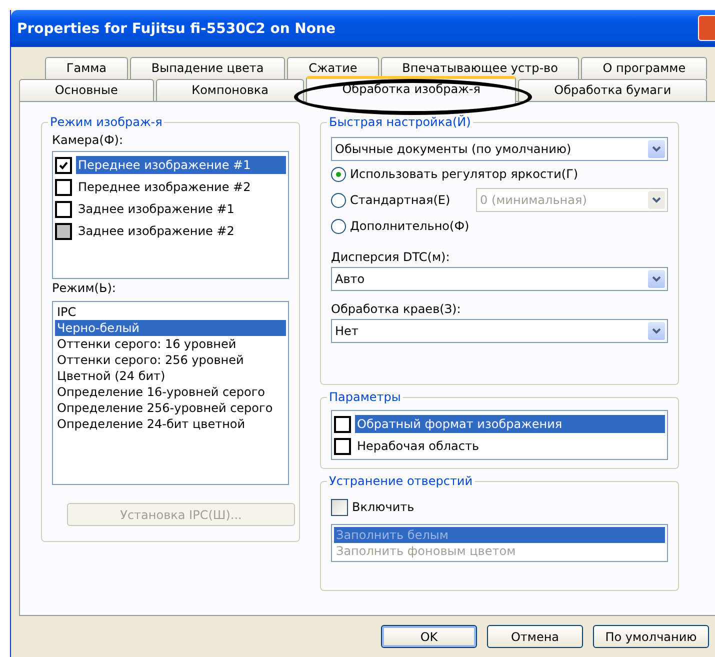 The width and height of the screenshot is (715, 657). What do you see at coordinates (480, 68) in the screenshot?
I see `tab: Впечатывающее устр-во` at bounding box center [480, 68].